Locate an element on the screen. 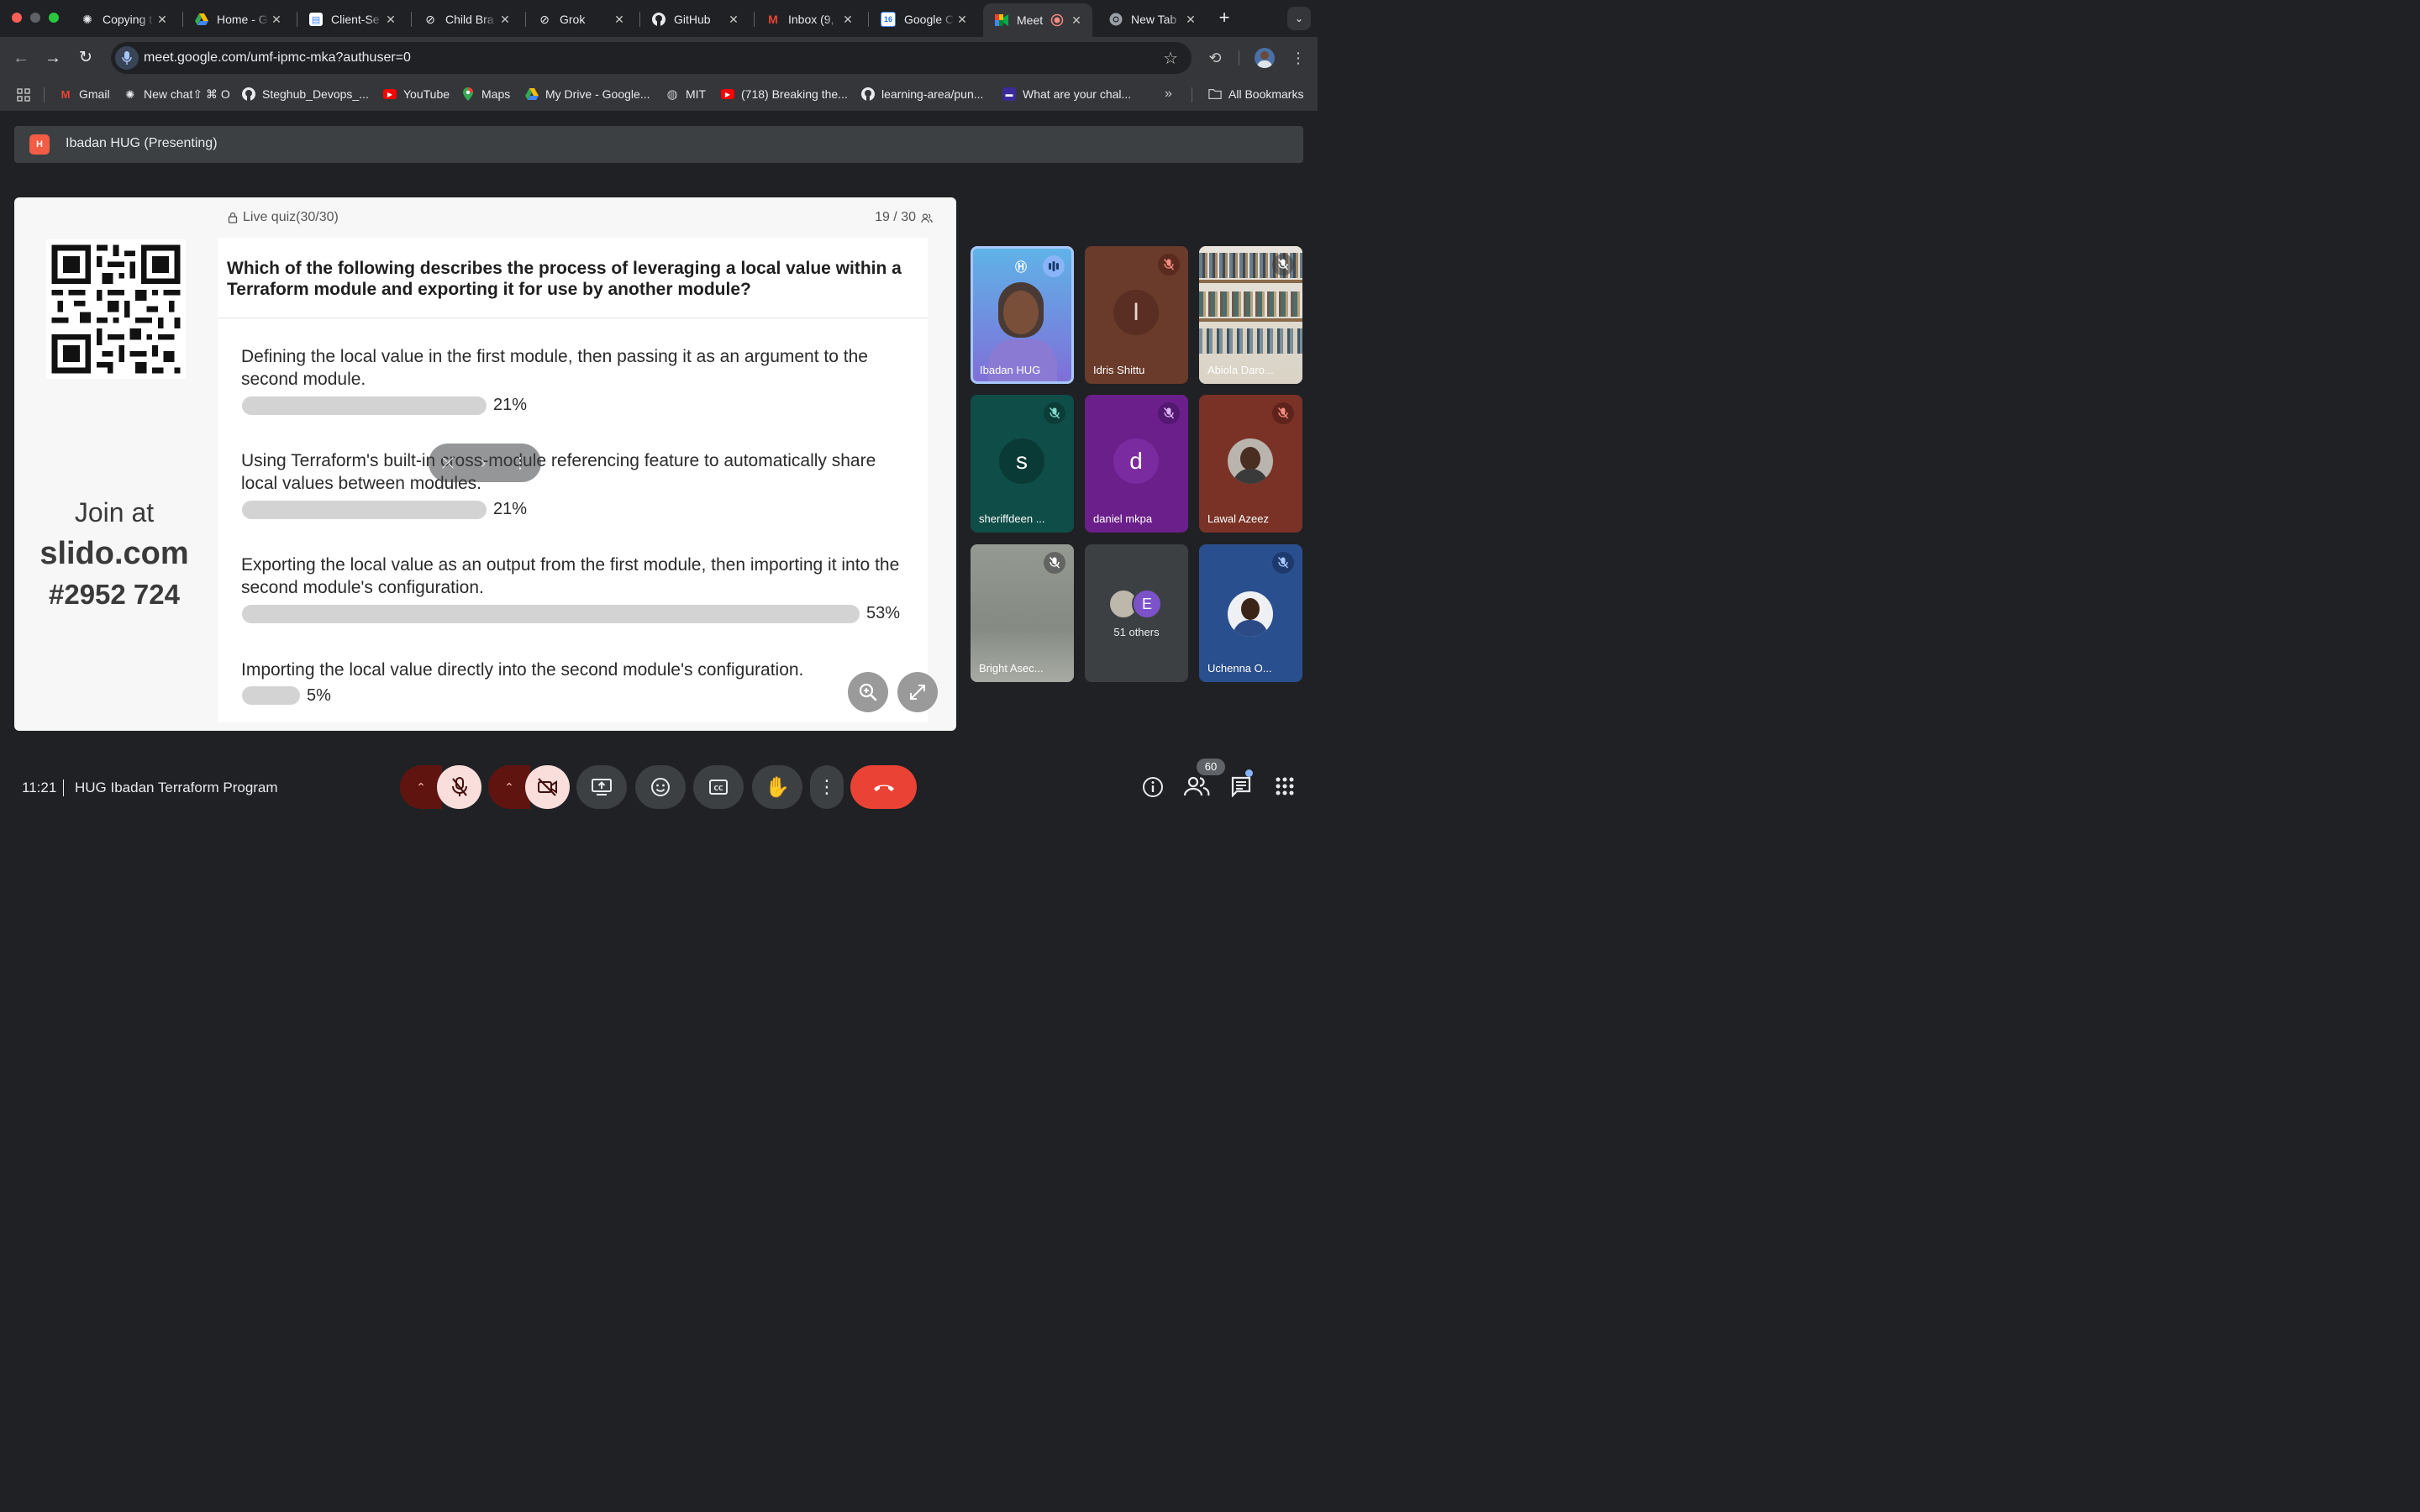  reactions-button is located at coordinates (660, 787).